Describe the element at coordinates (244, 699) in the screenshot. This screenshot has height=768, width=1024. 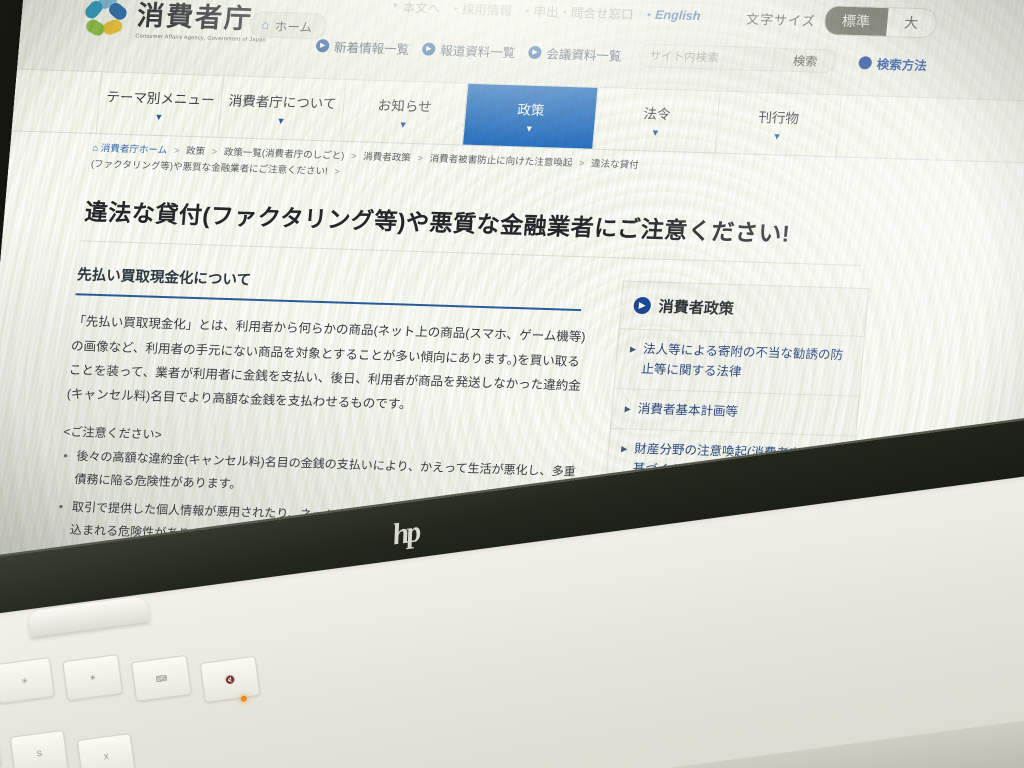
I see `power-led` at that location.